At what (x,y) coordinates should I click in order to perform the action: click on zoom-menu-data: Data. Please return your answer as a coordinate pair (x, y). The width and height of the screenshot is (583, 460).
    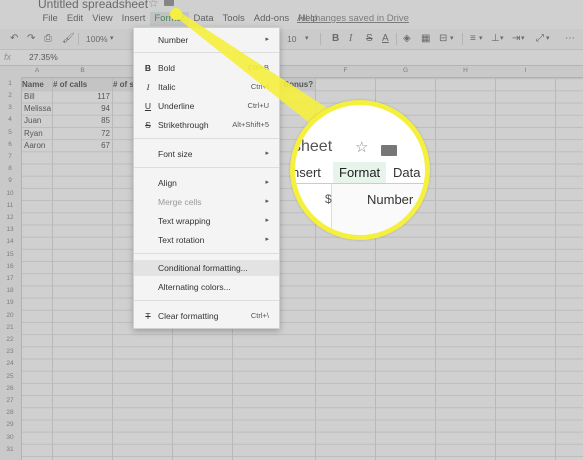
    Looking at the image, I should click on (407, 172).